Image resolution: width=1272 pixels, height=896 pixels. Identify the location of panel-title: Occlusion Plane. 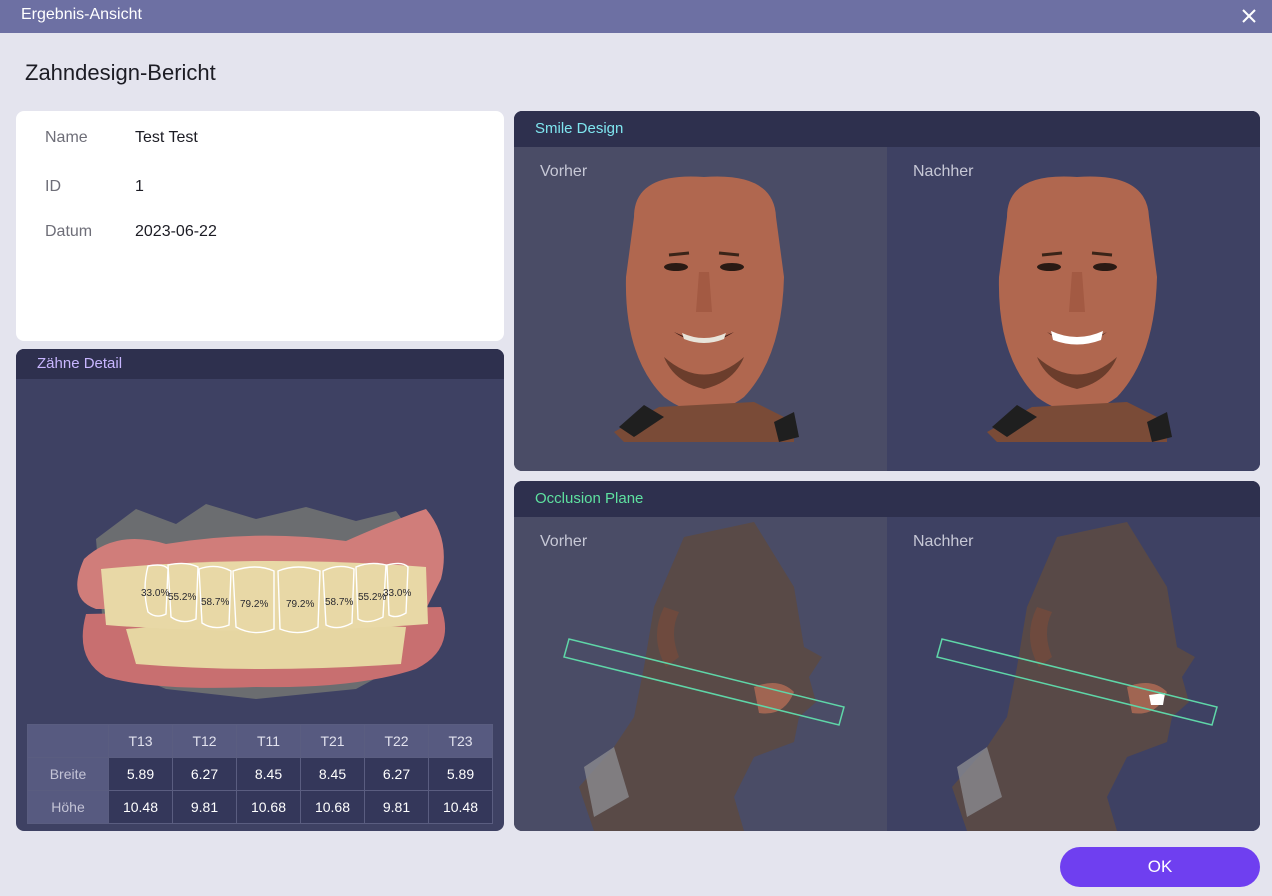
(589, 498).